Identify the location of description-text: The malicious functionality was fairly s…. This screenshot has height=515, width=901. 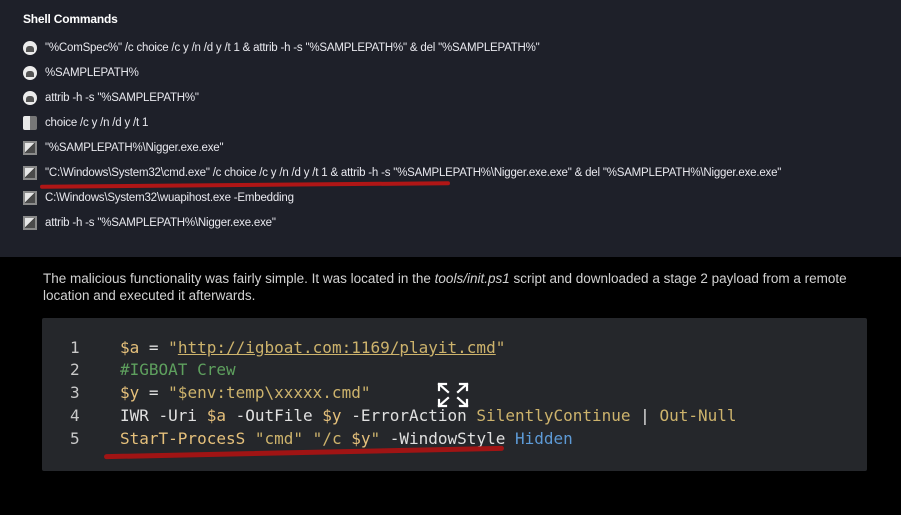
(239, 278).